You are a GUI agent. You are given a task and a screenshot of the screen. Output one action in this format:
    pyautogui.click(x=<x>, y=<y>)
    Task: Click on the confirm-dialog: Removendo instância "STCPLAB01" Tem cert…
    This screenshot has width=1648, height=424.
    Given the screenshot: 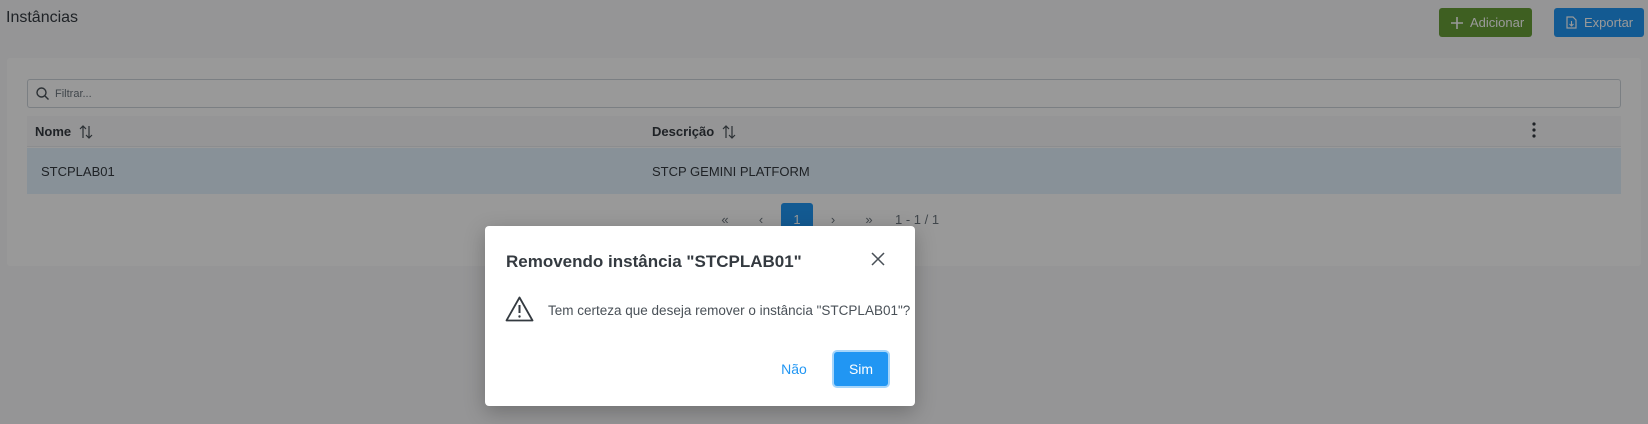 What is the action you would take?
    pyautogui.click(x=700, y=316)
    